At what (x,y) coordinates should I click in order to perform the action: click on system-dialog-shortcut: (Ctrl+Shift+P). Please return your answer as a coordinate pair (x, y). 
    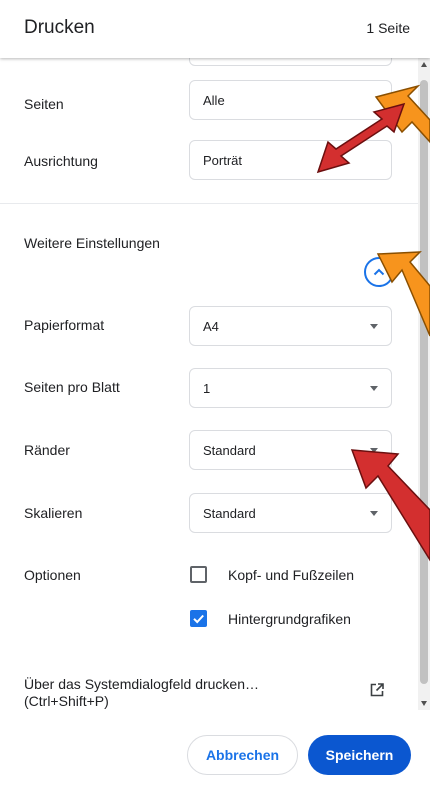
    Looking at the image, I should click on (66, 701).